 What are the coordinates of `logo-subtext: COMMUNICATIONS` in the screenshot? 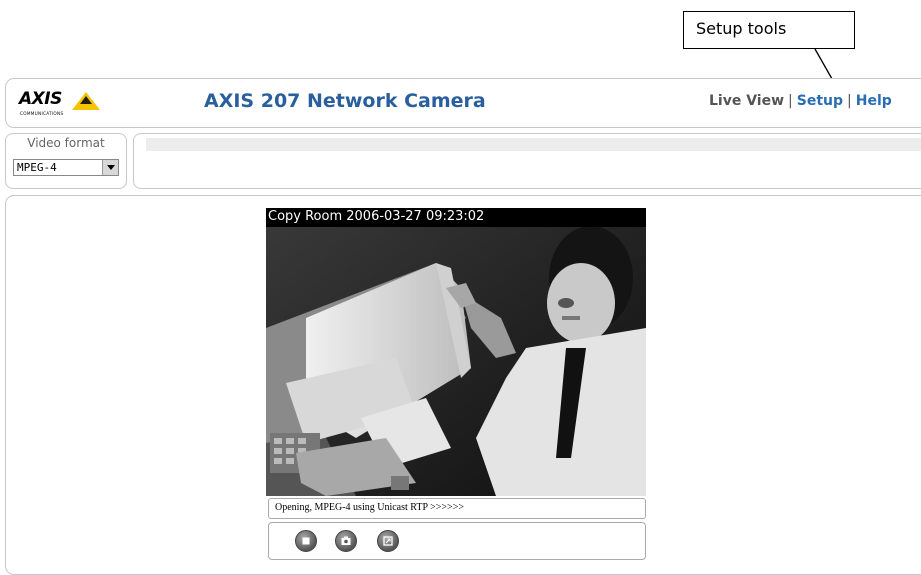 It's located at (42, 113).